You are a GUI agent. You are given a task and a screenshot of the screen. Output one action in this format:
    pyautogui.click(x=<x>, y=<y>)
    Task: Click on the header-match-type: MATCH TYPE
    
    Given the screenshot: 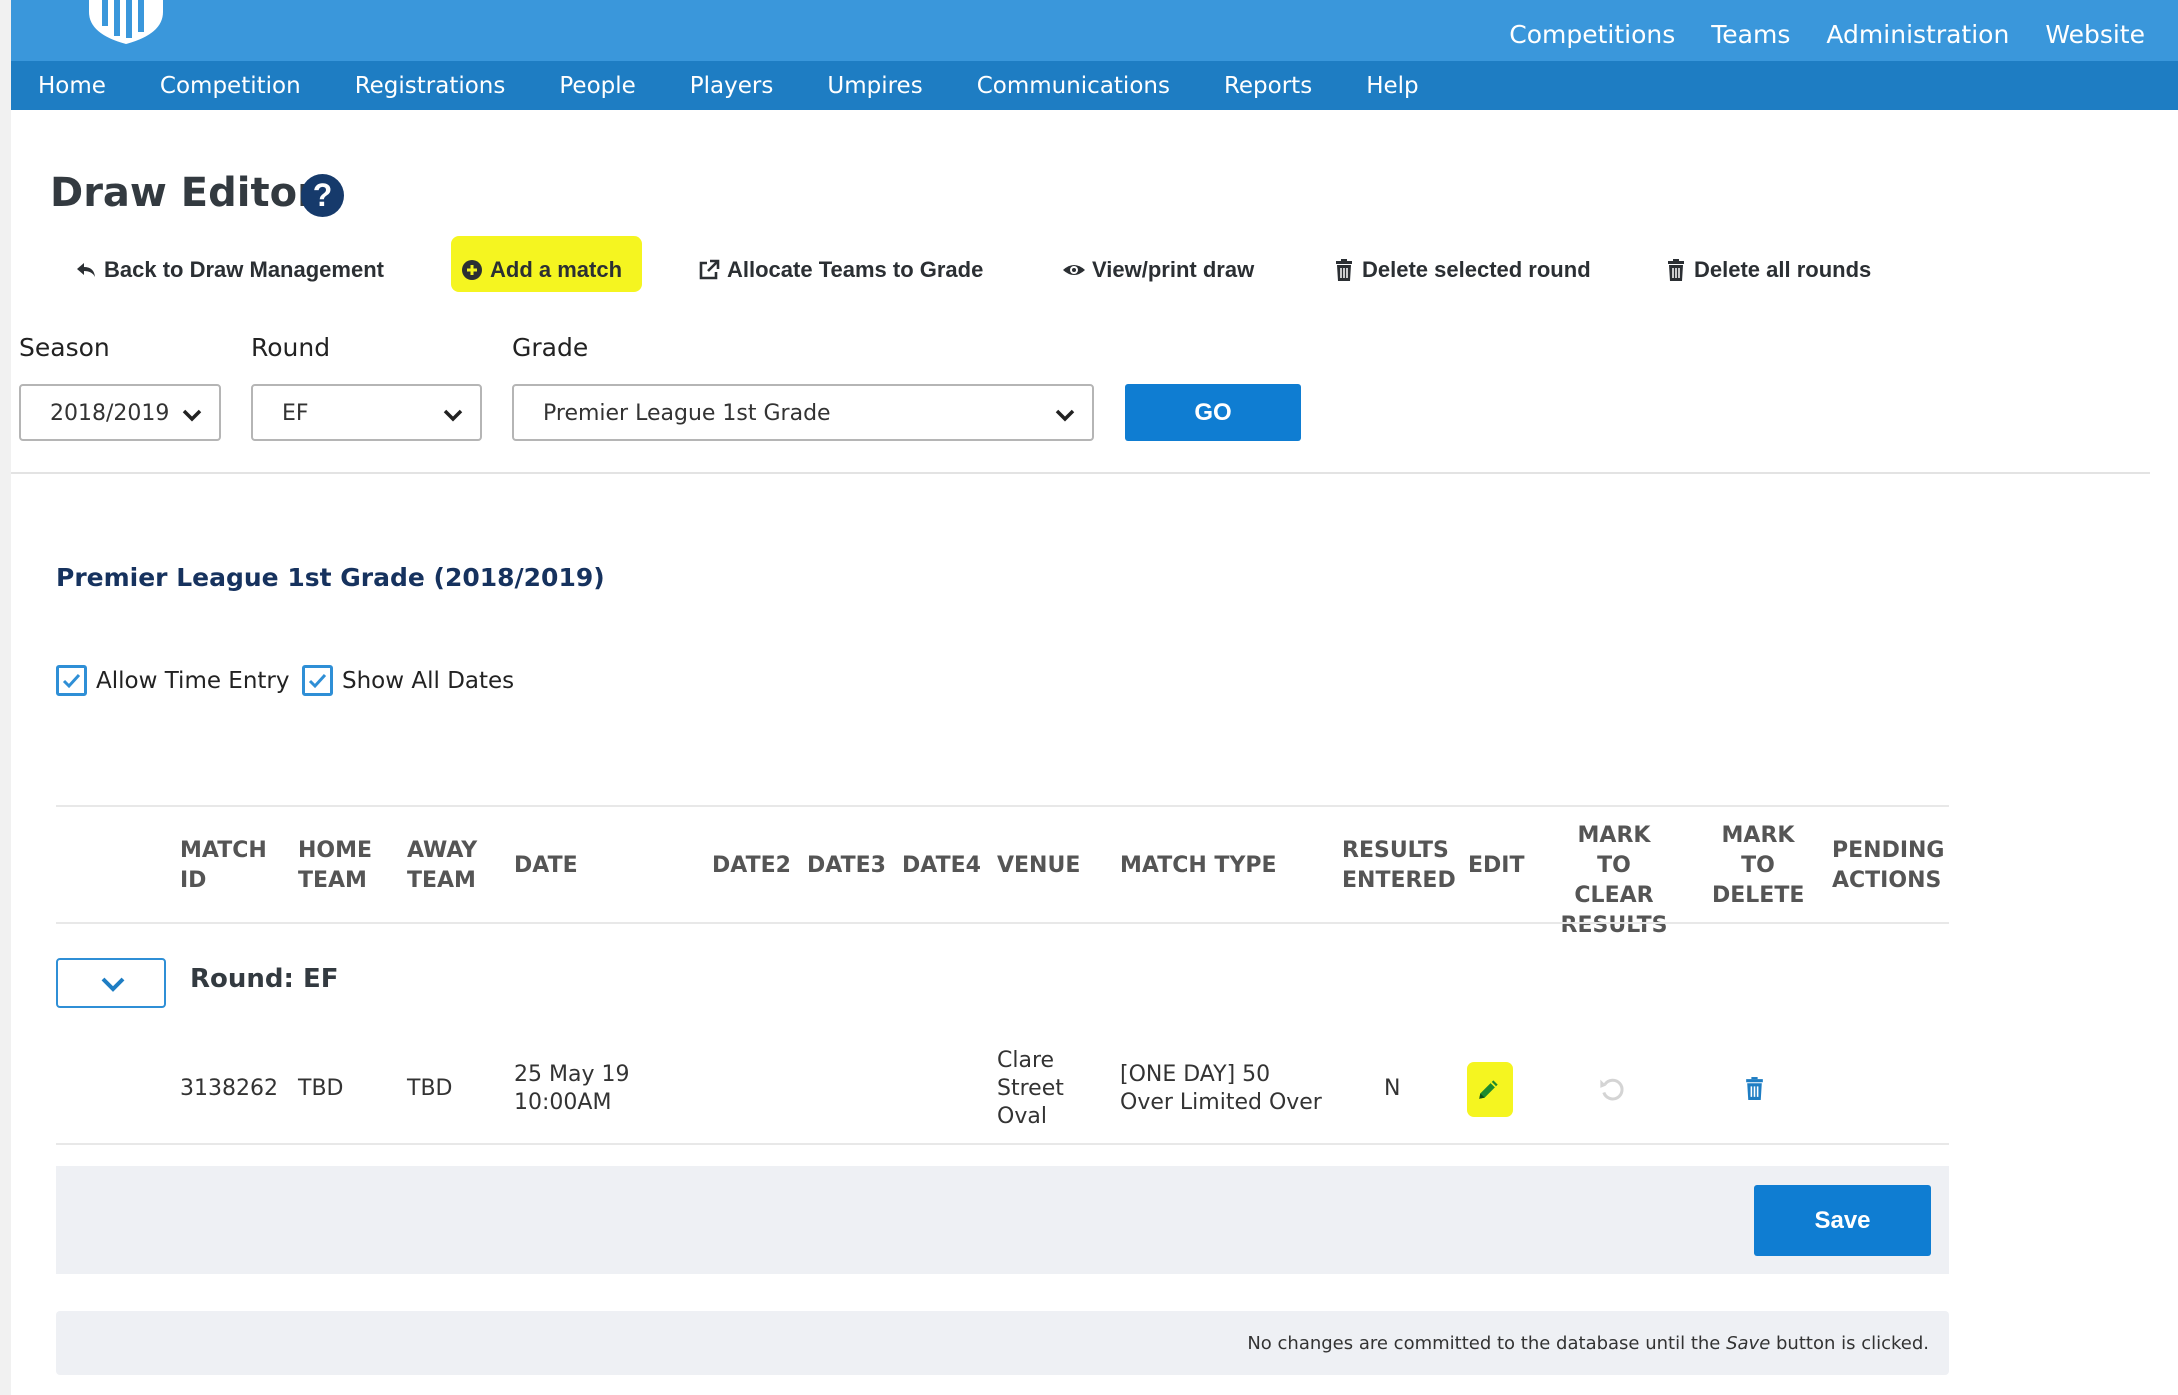 What is the action you would take?
    pyautogui.click(x=1198, y=866)
    